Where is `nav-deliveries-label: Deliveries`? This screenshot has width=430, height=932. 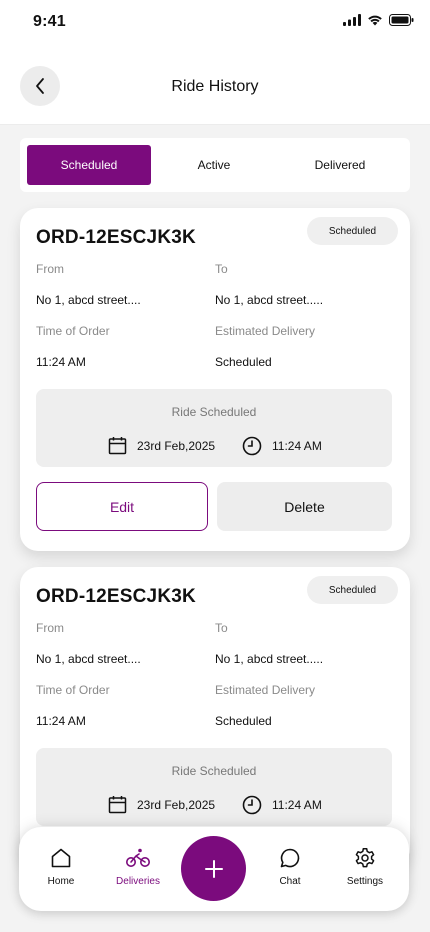
nav-deliveries-label: Deliveries is located at coordinates (138, 881).